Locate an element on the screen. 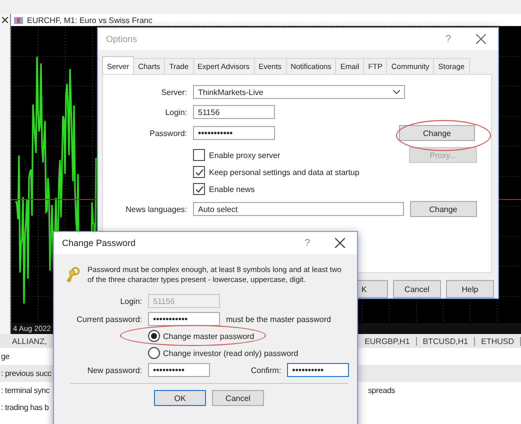  journal-text: : previous succ is located at coordinates (26, 373).